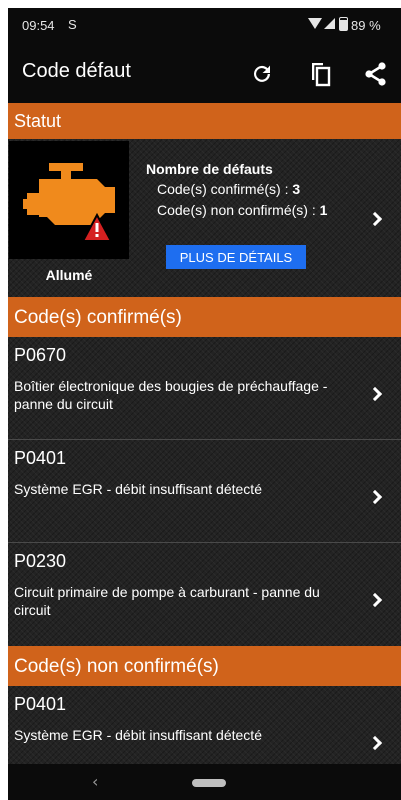  Describe the element at coordinates (204, 317) in the screenshot. I see `confirmed-section-header: Code(s) confirmé(s)` at that location.